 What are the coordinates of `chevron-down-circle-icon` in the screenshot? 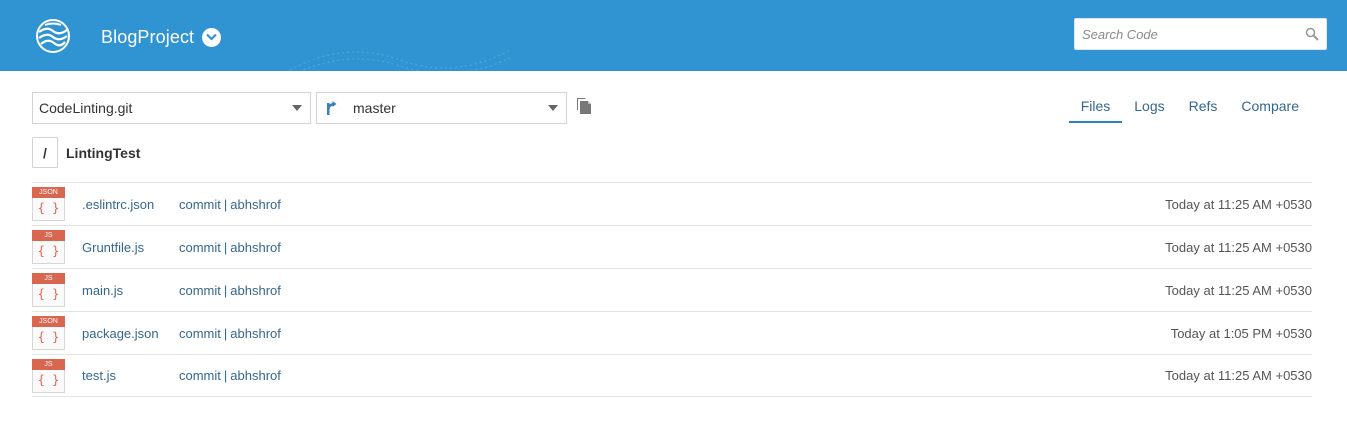 It's located at (212, 37).